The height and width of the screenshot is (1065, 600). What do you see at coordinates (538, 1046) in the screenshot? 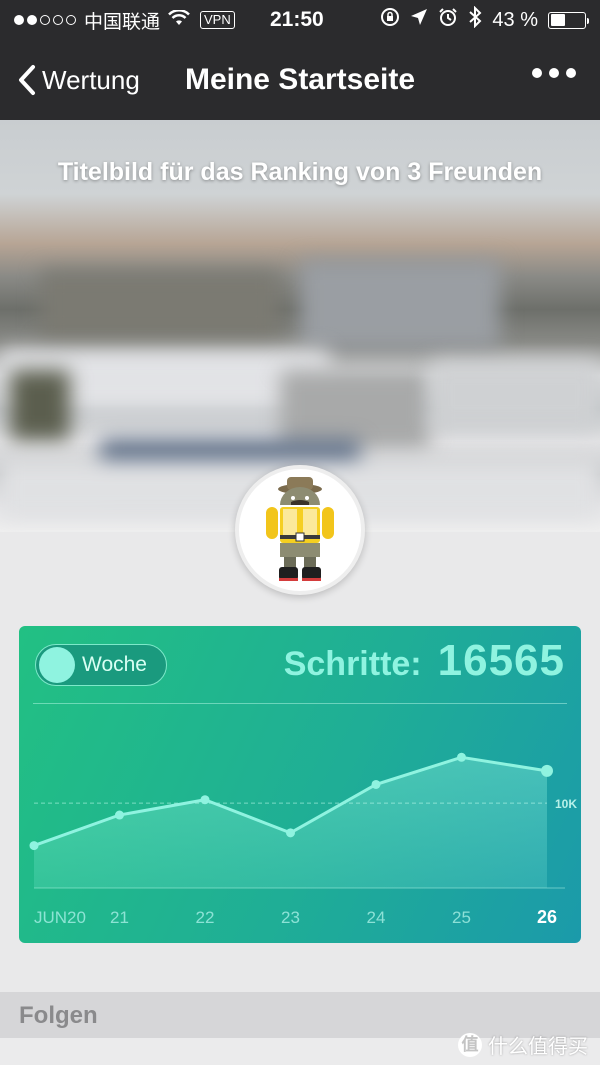
I see `watermark-text: 什么值得买` at bounding box center [538, 1046].